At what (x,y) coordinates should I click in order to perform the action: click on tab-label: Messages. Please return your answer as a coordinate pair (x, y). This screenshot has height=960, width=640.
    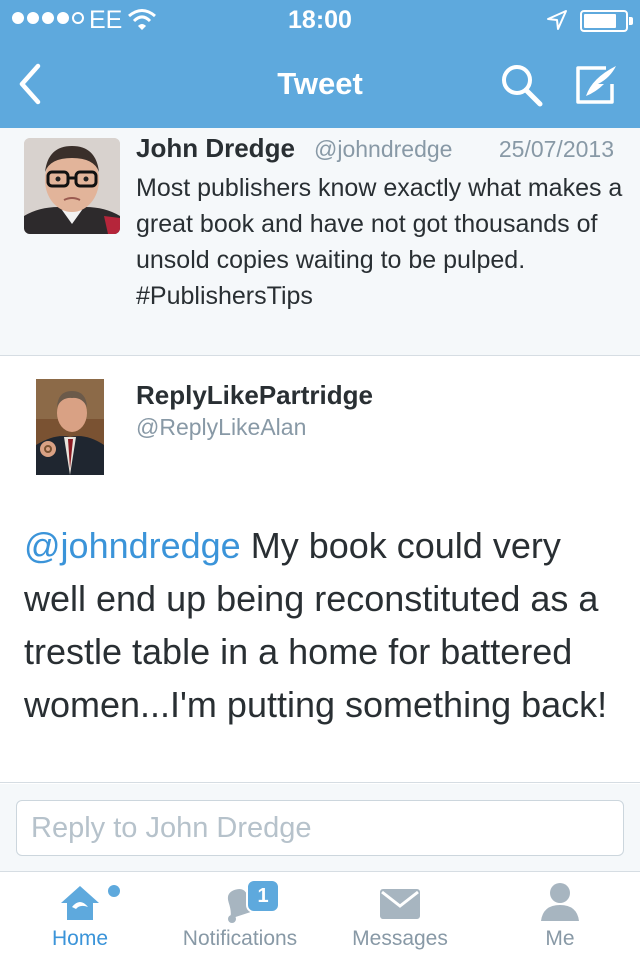
    Looking at the image, I should click on (400, 938).